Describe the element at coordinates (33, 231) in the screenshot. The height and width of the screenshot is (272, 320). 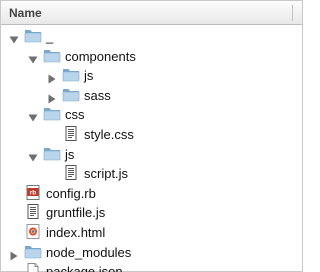
I see `html-file-icon` at that location.